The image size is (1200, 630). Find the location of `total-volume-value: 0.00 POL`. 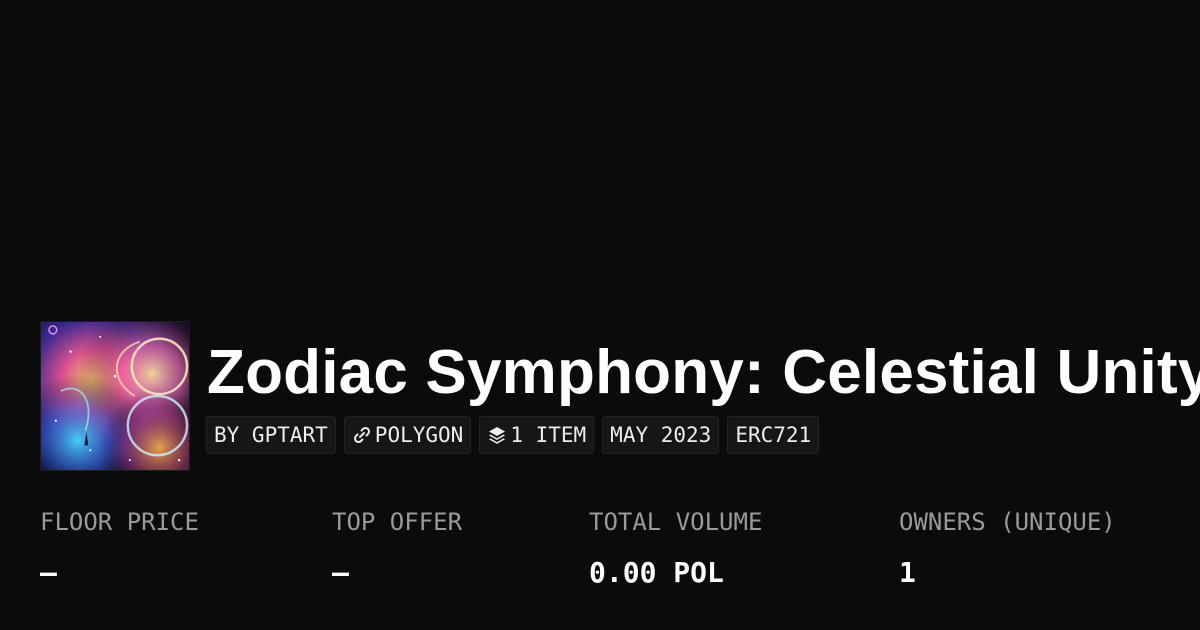

total-volume-value: 0.00 POL is located at coordinates (656, 572).